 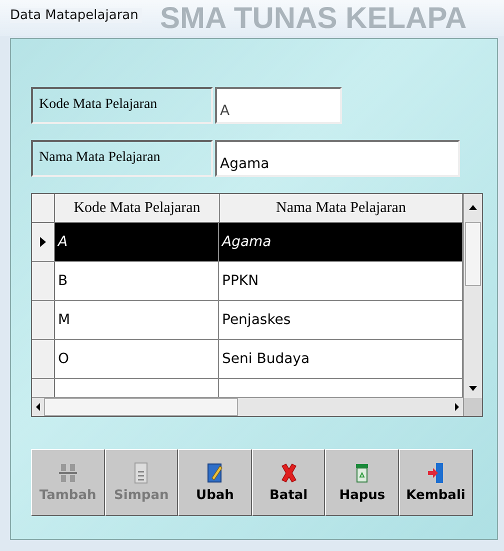 What do you see at coordinates (247, 406) in the screenshot?
I see `horizontal-scrollbar` at bounding box center [247, 406].